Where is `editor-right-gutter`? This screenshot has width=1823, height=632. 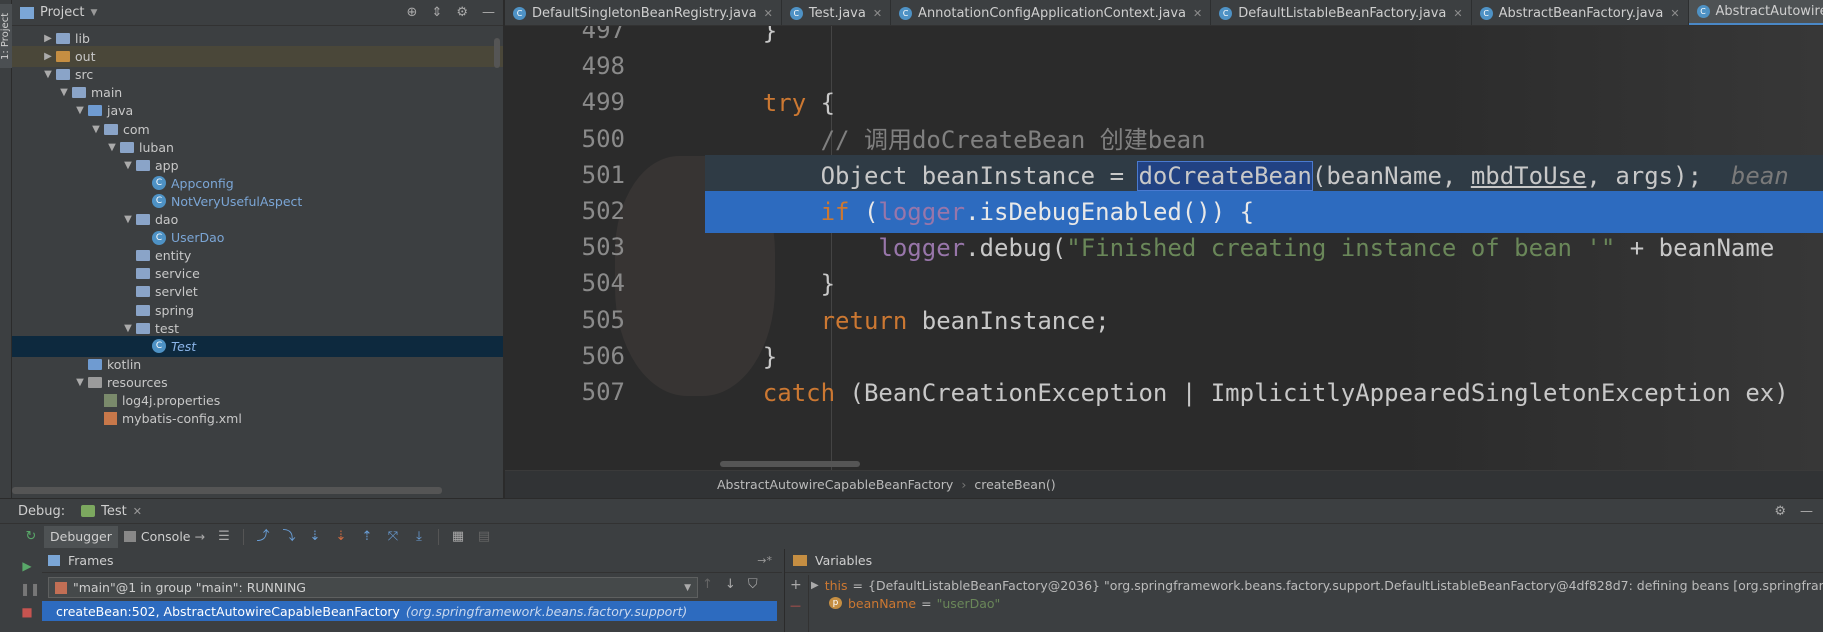 editor-right-gutter is located at coordinates (1819, 261).